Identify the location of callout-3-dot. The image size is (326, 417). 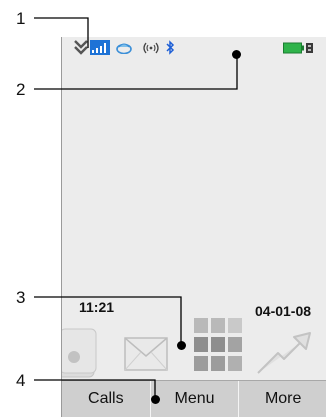
(181, 345).